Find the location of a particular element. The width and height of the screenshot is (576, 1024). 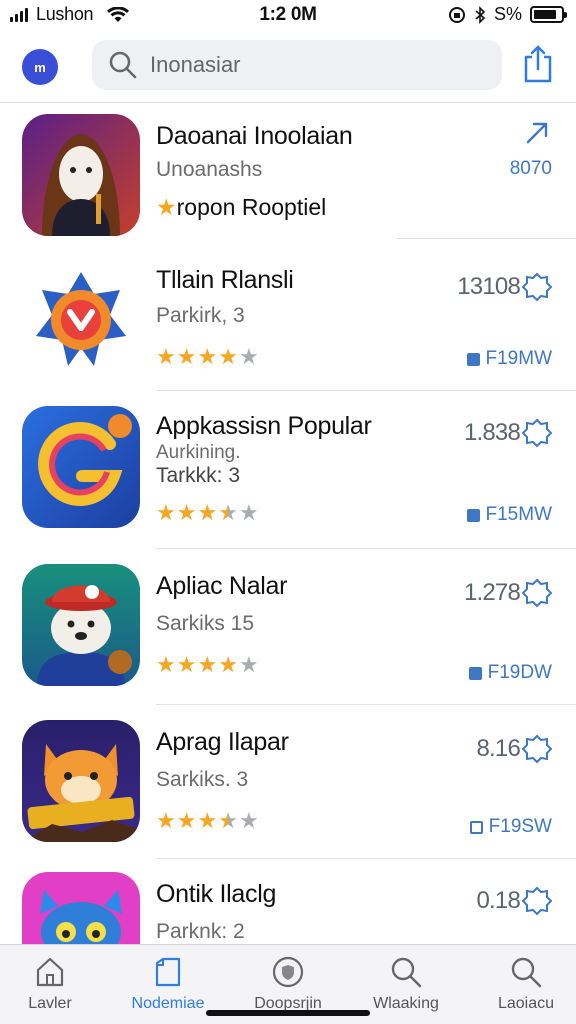

tab-wlaaking: Wlaaking is located at coordinates (406, 984).